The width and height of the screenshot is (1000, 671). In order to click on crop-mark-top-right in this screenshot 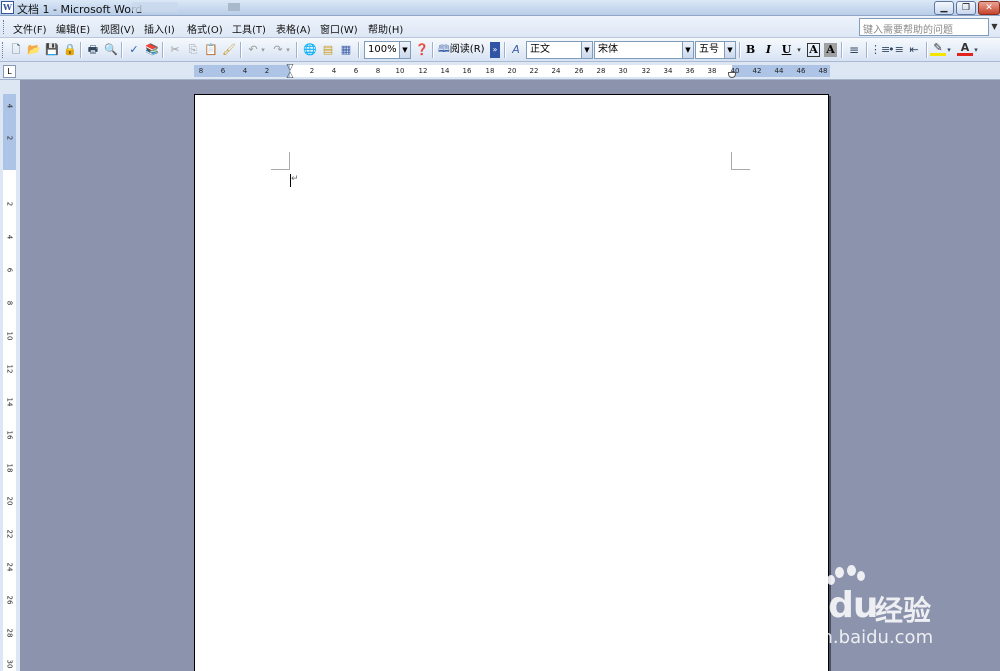, I will do `click(731, 161)`.